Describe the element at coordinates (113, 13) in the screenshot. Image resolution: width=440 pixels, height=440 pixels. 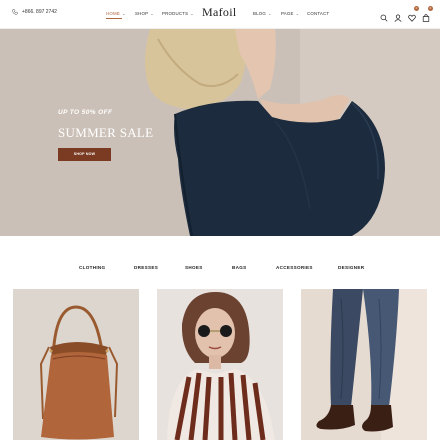
I see `nav-home-label: HOME` at that location.